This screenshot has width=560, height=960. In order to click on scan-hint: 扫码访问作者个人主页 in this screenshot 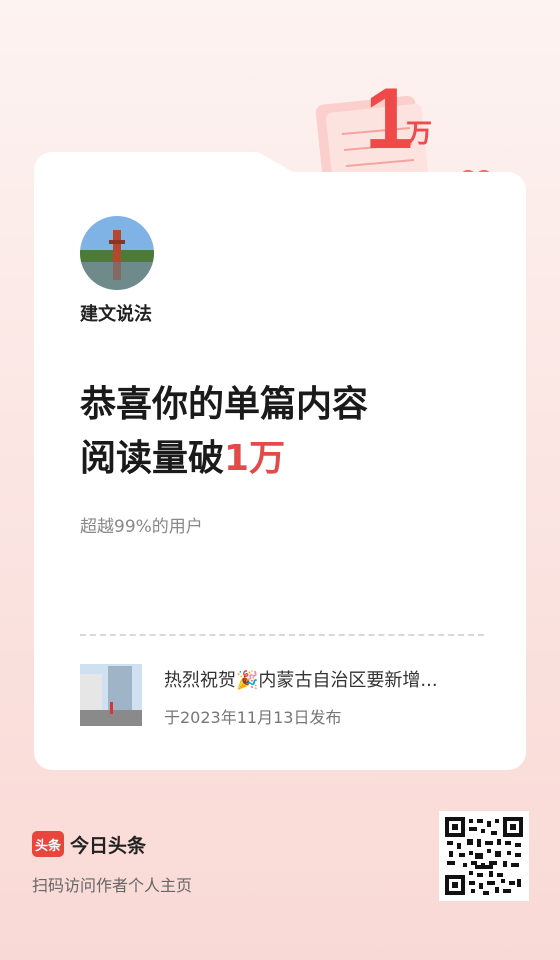, I will do `click(112, 885)`.